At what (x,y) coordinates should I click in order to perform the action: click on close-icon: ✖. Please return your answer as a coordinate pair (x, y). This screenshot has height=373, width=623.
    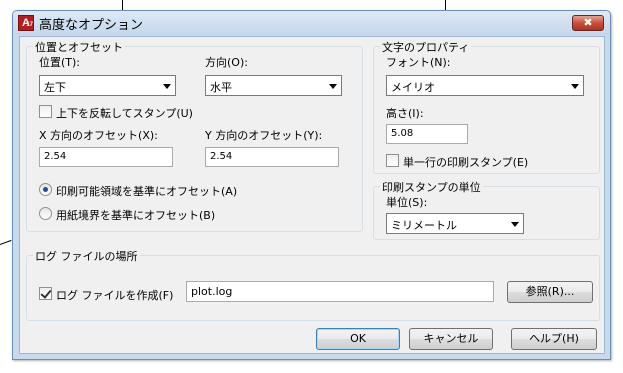
    Looking at the image, I should click on (588, 22).